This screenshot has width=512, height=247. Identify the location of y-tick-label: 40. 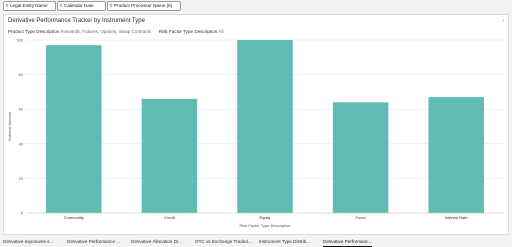
(21, 143).